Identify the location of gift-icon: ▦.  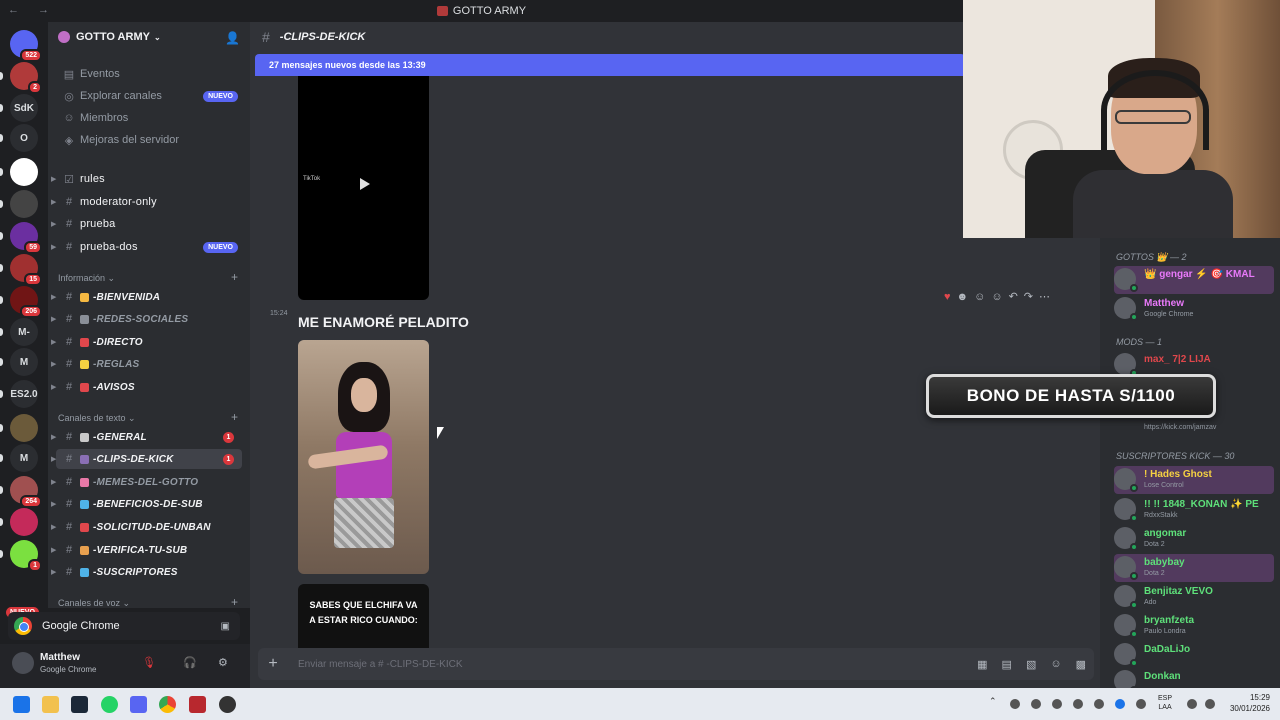
(982, 664).